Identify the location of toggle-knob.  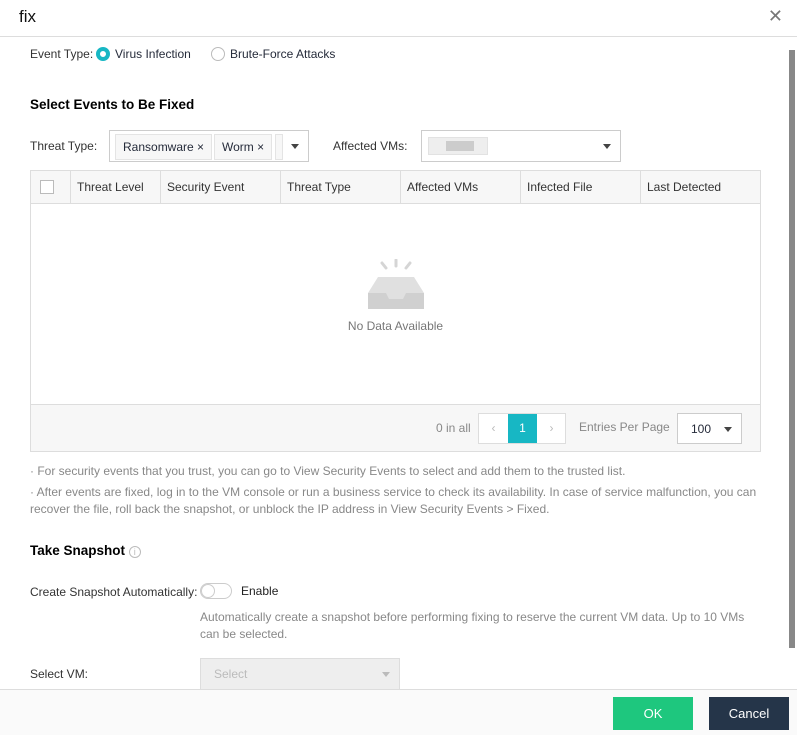
(208, 591).